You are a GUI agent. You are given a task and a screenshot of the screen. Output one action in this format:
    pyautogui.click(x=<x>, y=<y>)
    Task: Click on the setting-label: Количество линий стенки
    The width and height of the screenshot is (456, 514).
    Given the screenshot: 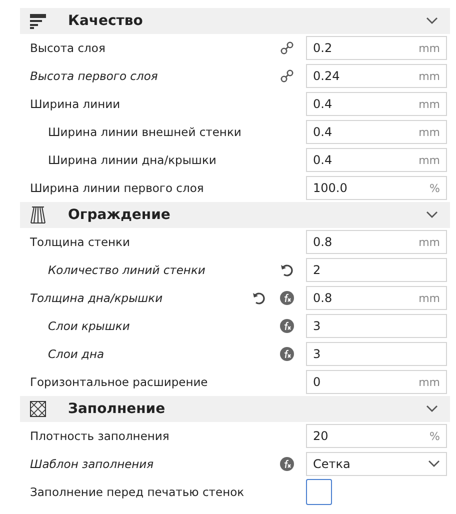 What is the action you would take?
    pyautogui.click(x=126, y=270)
    